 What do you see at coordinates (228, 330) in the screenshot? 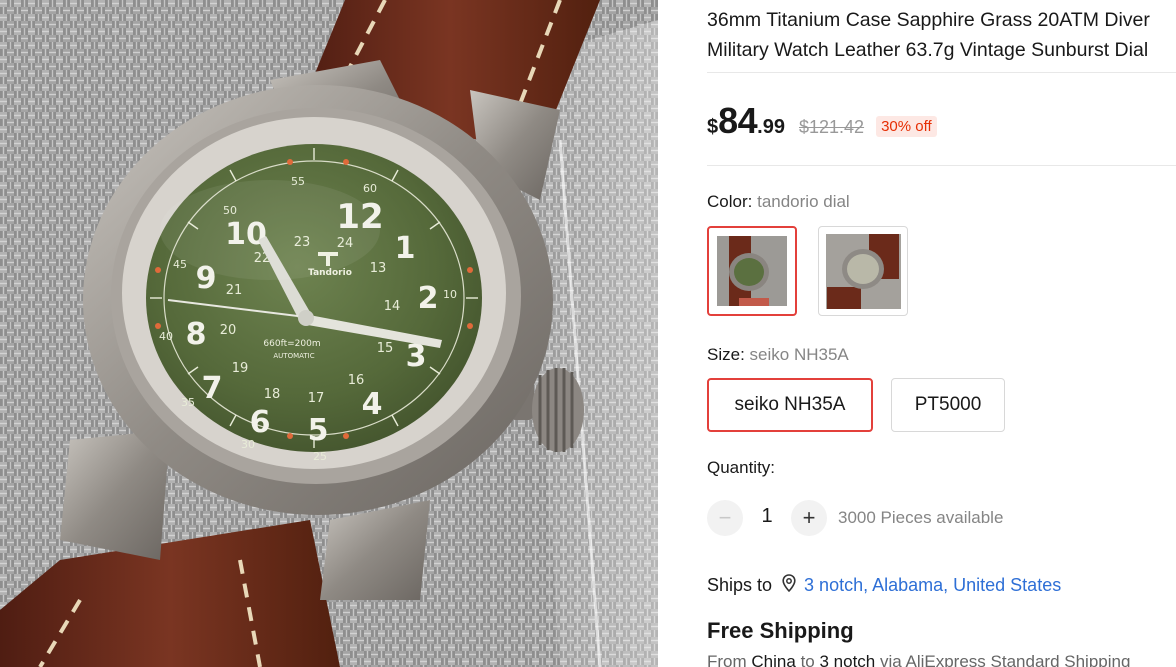
I see `svg-text: 20` at bounding box center [228, 330].